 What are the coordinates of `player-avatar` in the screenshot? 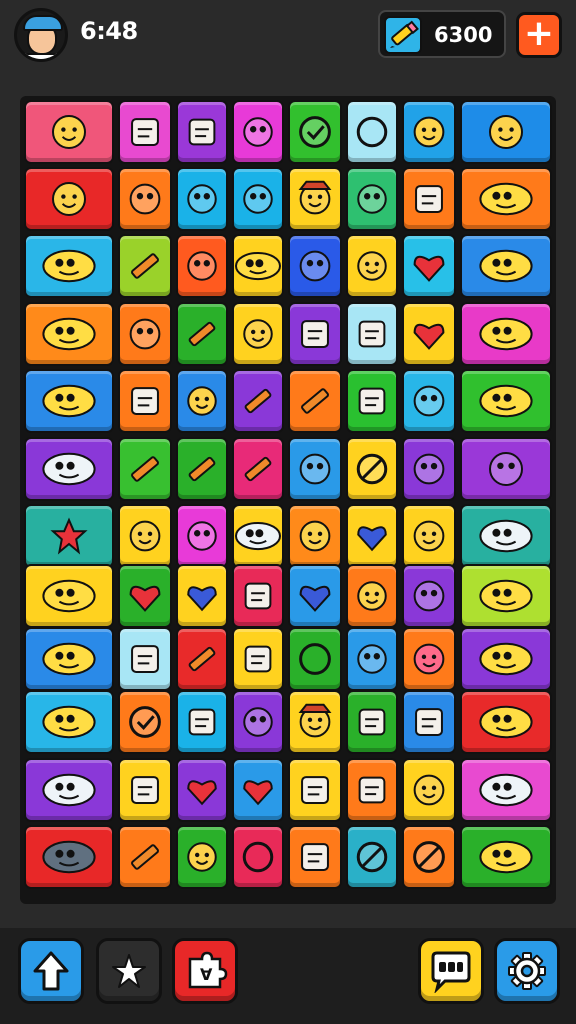 It's located at (41, 35).